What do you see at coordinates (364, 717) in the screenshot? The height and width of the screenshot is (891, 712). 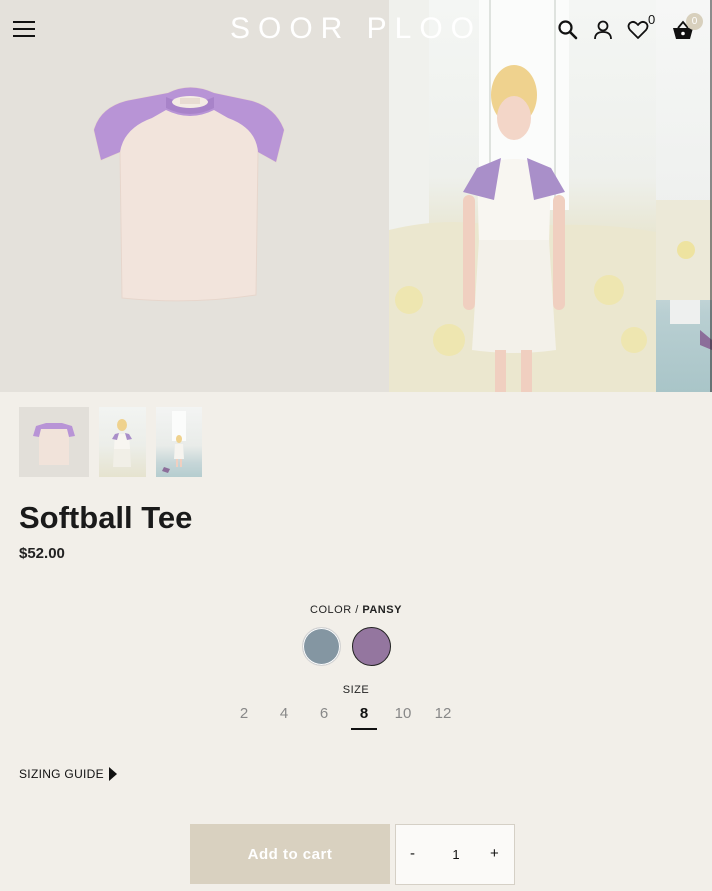 I see `size-option-8: 8` at bounding box center [364, 717].